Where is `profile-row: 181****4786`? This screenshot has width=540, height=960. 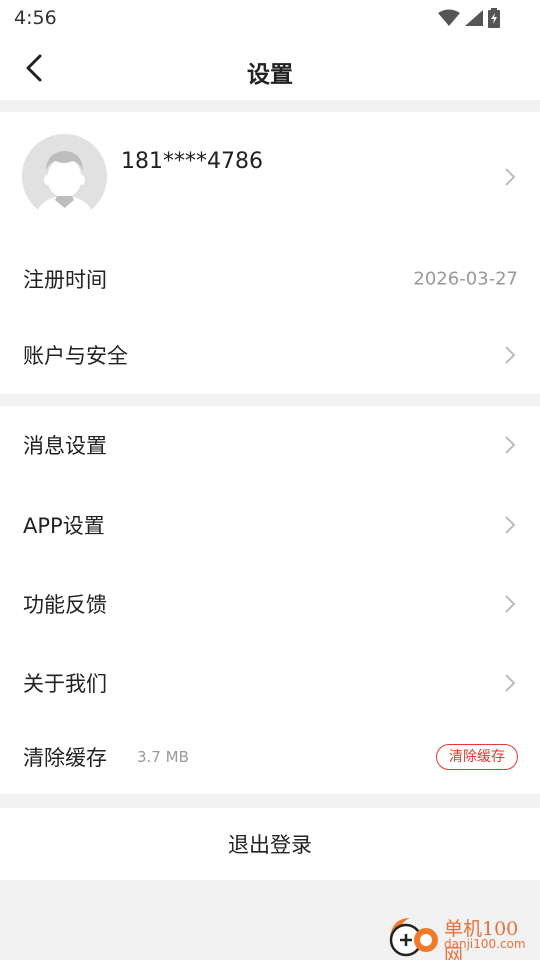
profile-row: 181****4786 is located at coordinates (270, 176).